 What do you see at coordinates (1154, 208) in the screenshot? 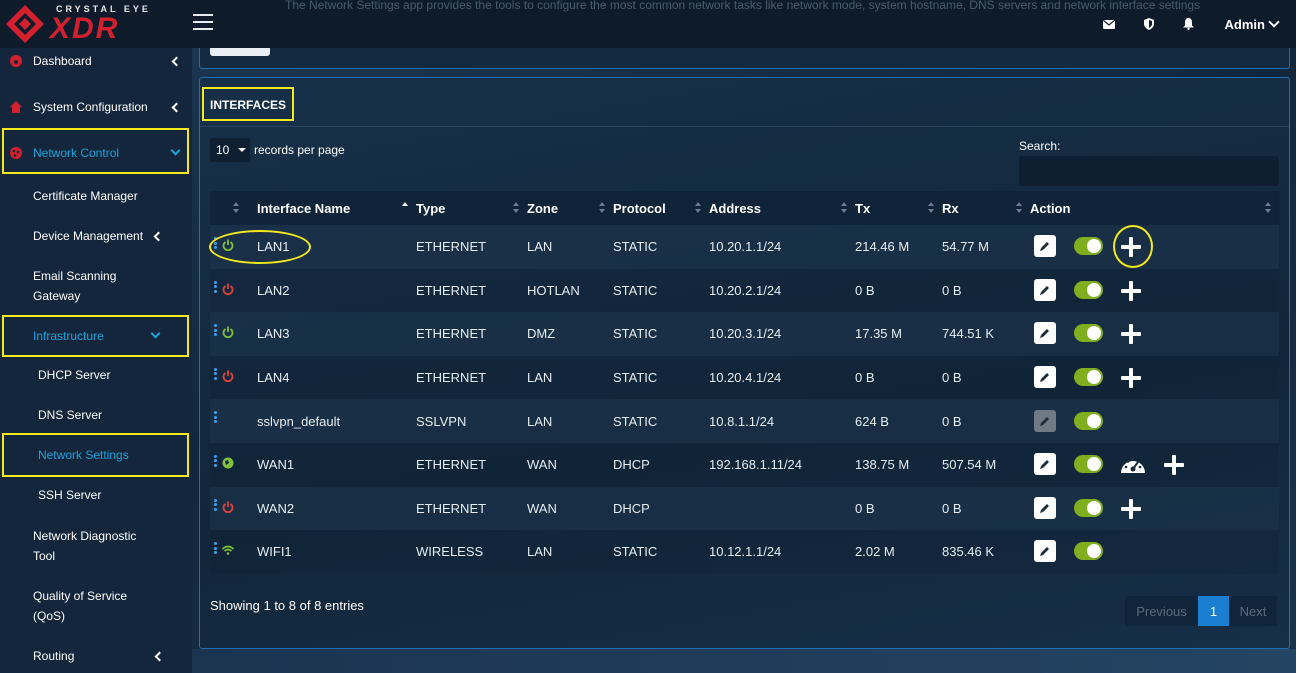
I see `column-header-action: Action` at bounding box center [1154, 208].